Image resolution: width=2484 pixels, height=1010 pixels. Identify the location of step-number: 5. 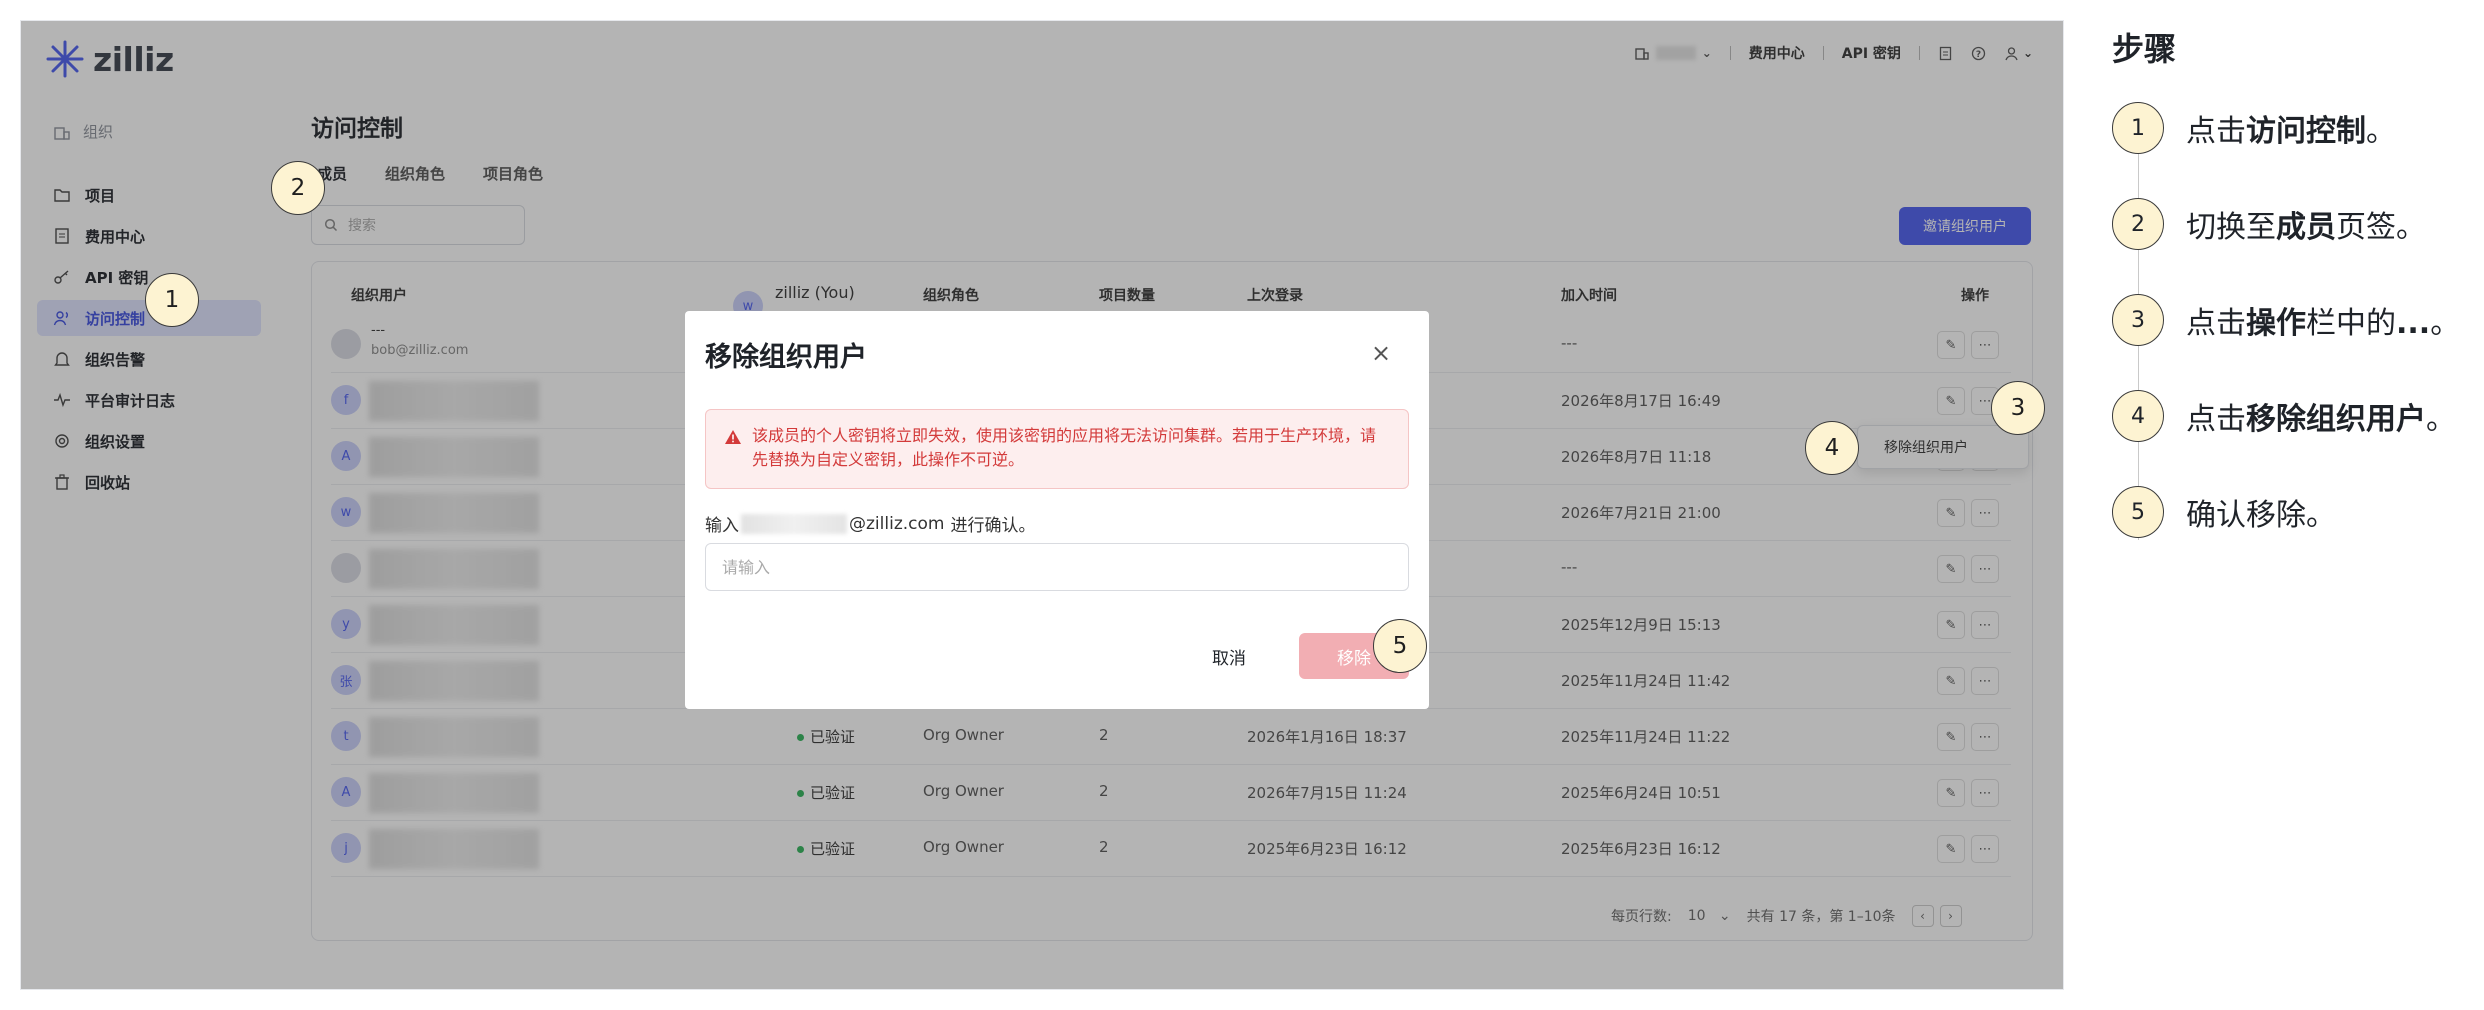
(2138, 512).